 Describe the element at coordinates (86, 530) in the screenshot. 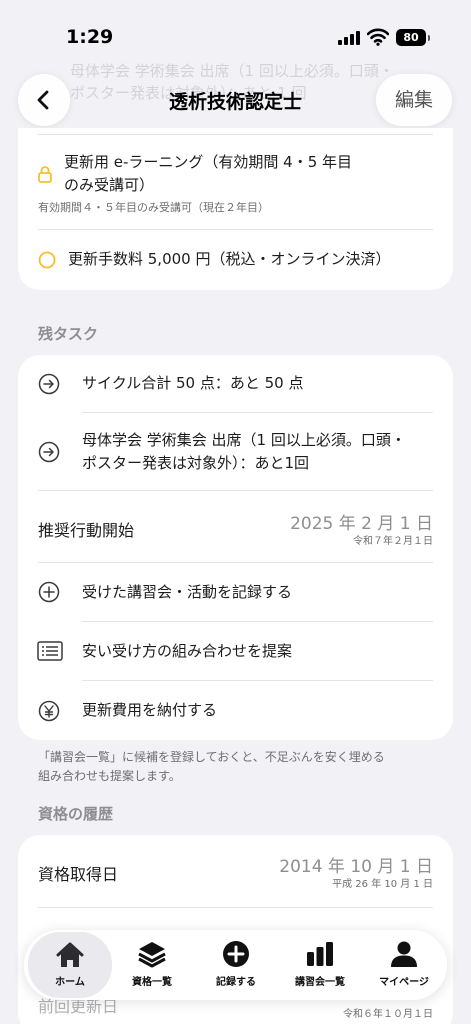

I see `recommended-action-label: 推奨行動開始` at that location.